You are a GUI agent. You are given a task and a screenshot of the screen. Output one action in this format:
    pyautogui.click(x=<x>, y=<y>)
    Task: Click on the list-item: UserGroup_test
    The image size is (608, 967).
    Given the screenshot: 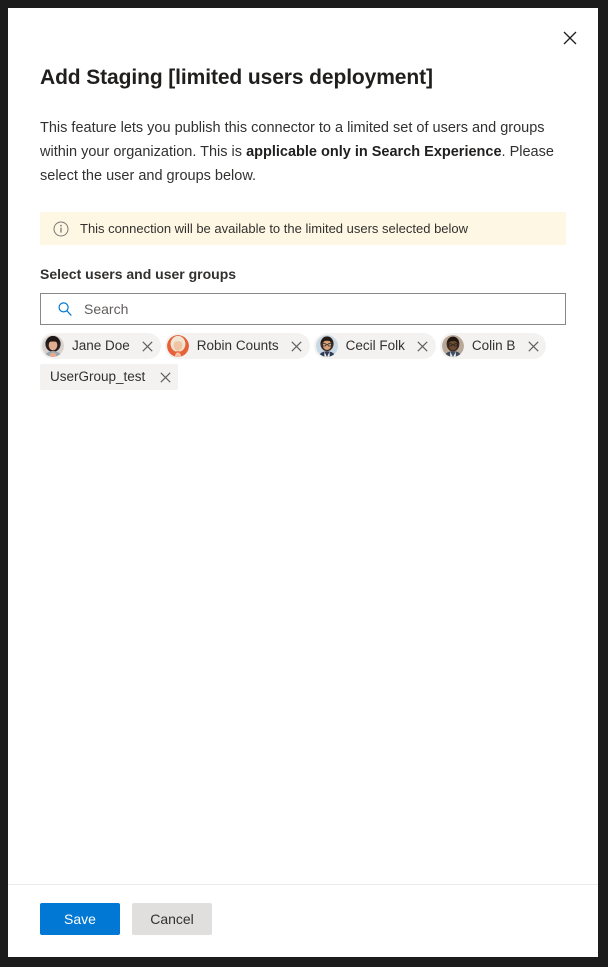 What is the action you would take?
    pyautogui.click(x=109, y=377)
    